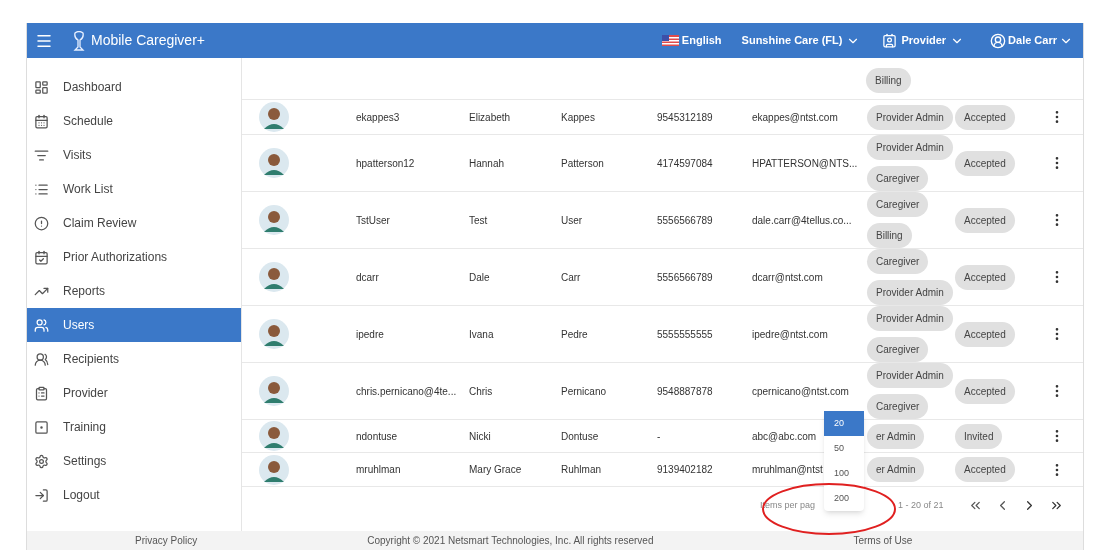 This screenshot has height=550, width=1101. What do you see at coordinates (373, 220) in the screenshot?
I see `username-cell: TstUser` at bounding box center [373, 220].